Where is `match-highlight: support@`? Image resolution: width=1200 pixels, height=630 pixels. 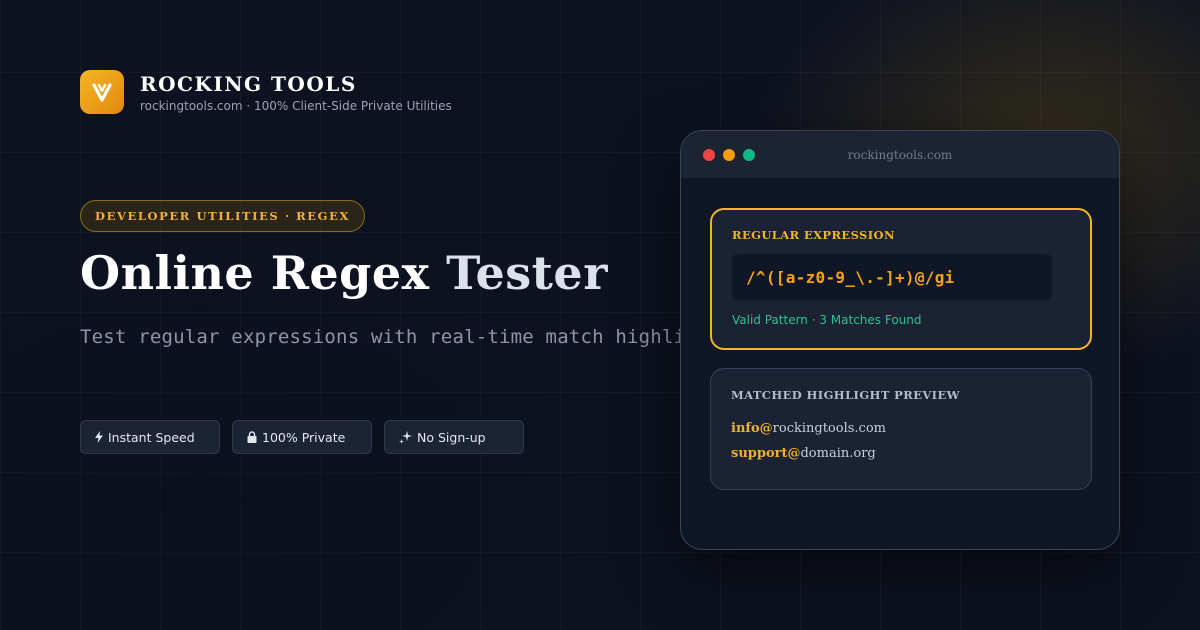 match-highlight: support@ is located at coordinates (766, 453).